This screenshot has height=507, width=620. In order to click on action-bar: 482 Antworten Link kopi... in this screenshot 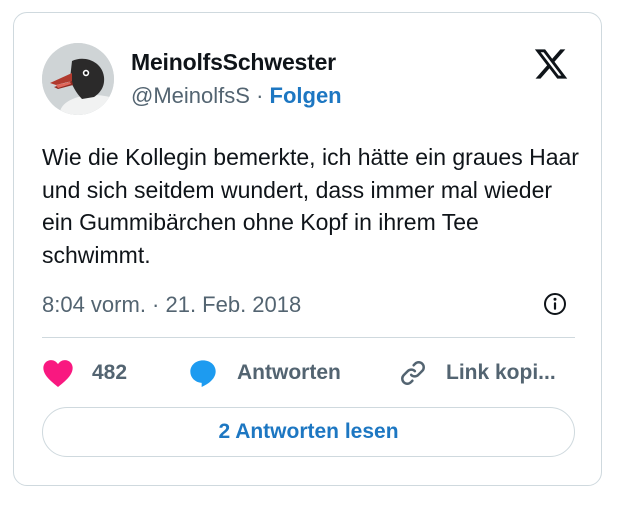, I will do `click(312, 373)`.